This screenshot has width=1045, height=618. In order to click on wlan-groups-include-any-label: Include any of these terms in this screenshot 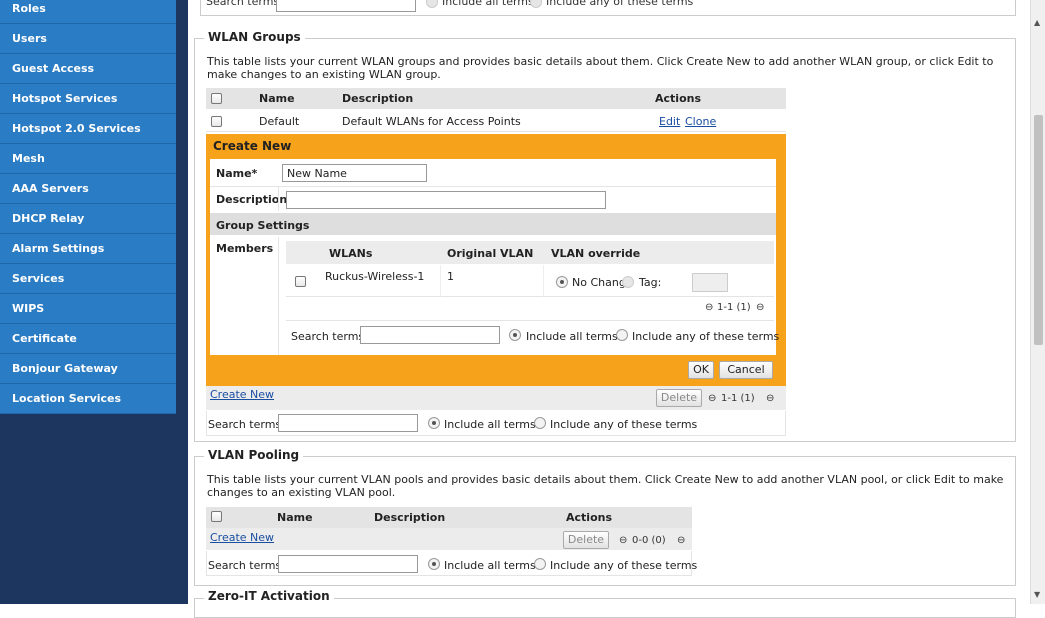, I will do `click(624, 424)`.